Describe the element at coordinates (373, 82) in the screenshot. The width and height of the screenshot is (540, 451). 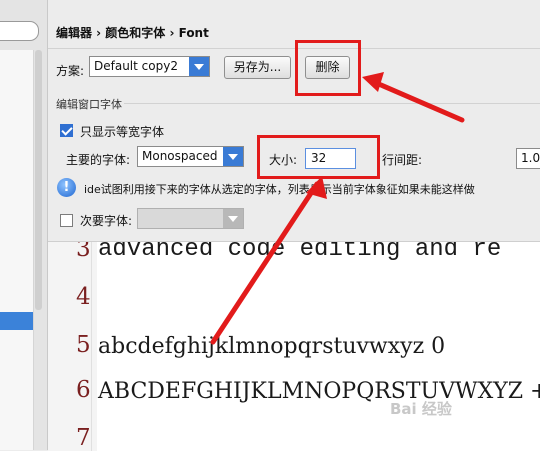
I see `arrowhead-delete` at that location.